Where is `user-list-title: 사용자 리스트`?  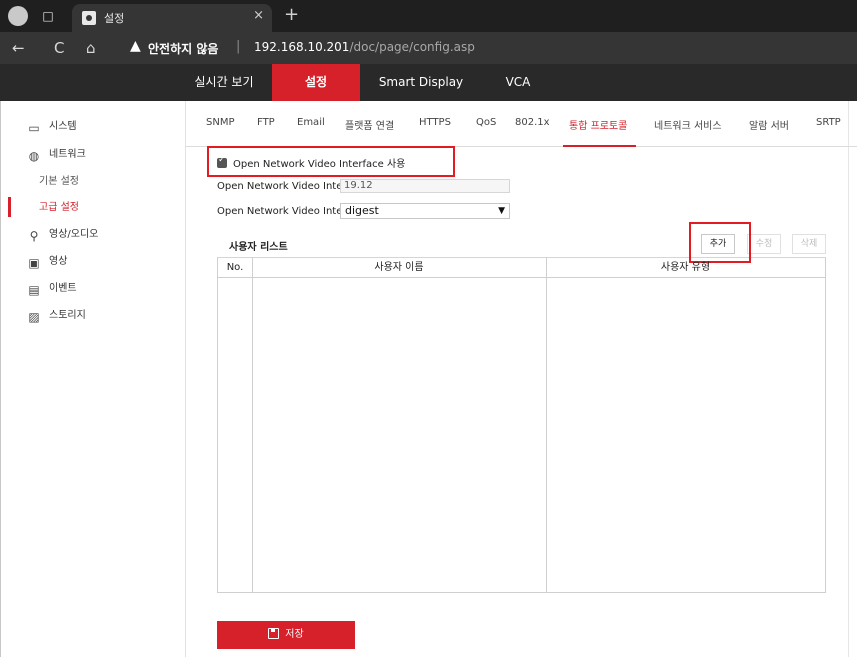 user-list-title: 사용자 리스트 is located at coordinates (258, 247).